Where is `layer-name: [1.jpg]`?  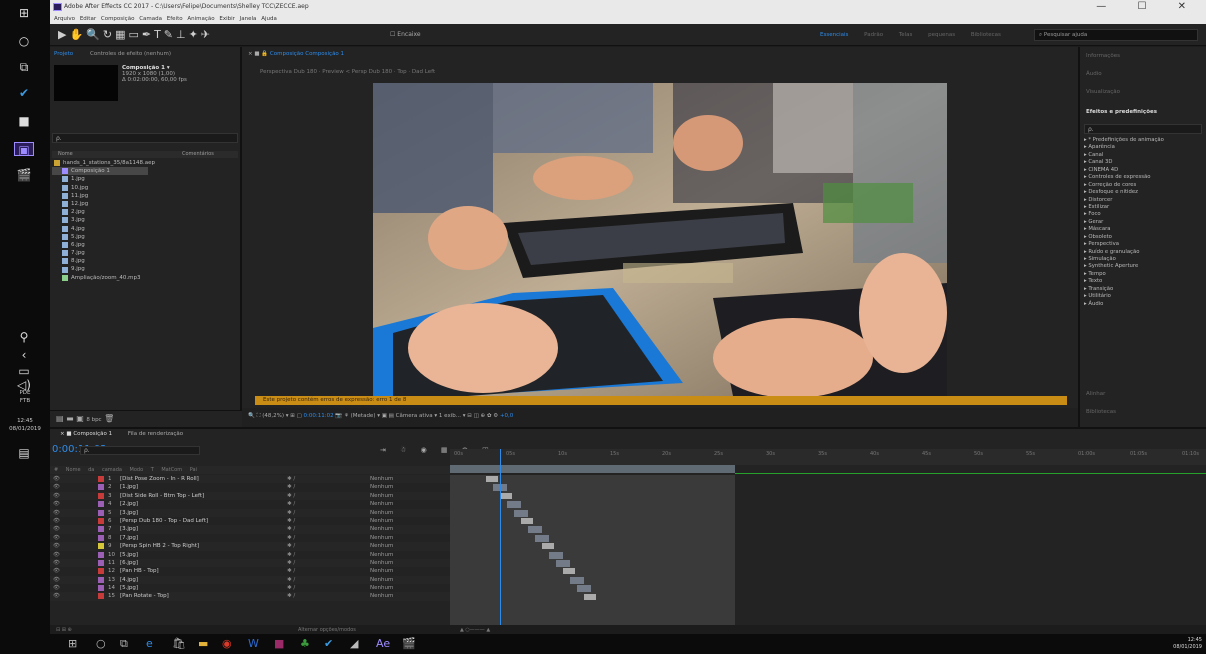
layer-name: [1.jpg] is located at coordinates (129, 487).